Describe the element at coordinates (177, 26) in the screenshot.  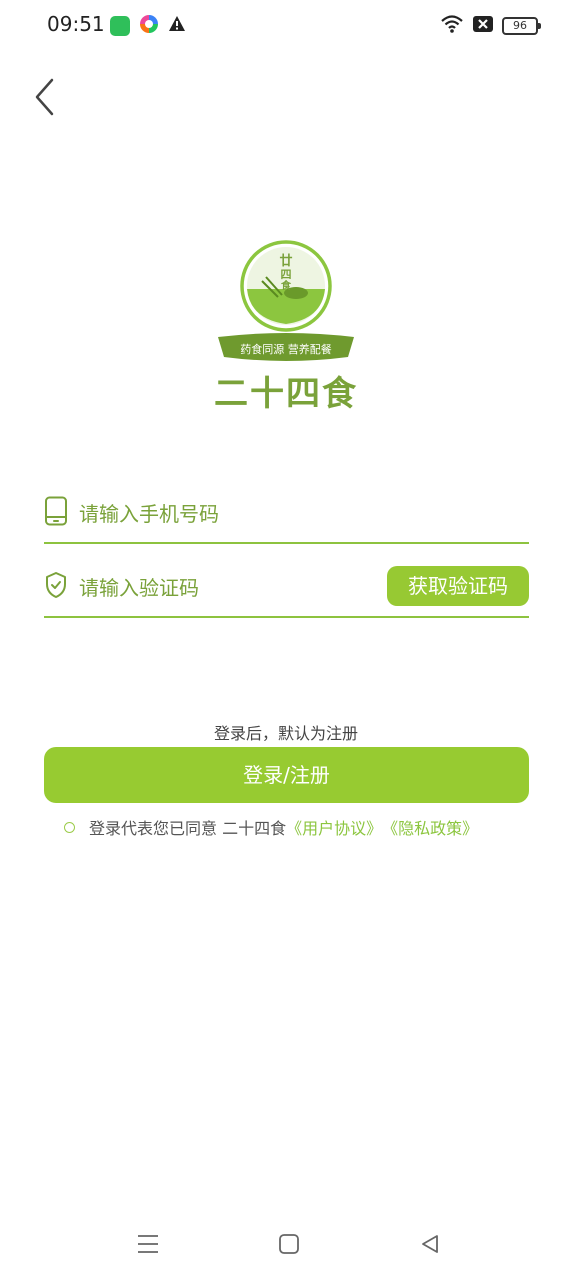
I see `warning-icon` at that location.